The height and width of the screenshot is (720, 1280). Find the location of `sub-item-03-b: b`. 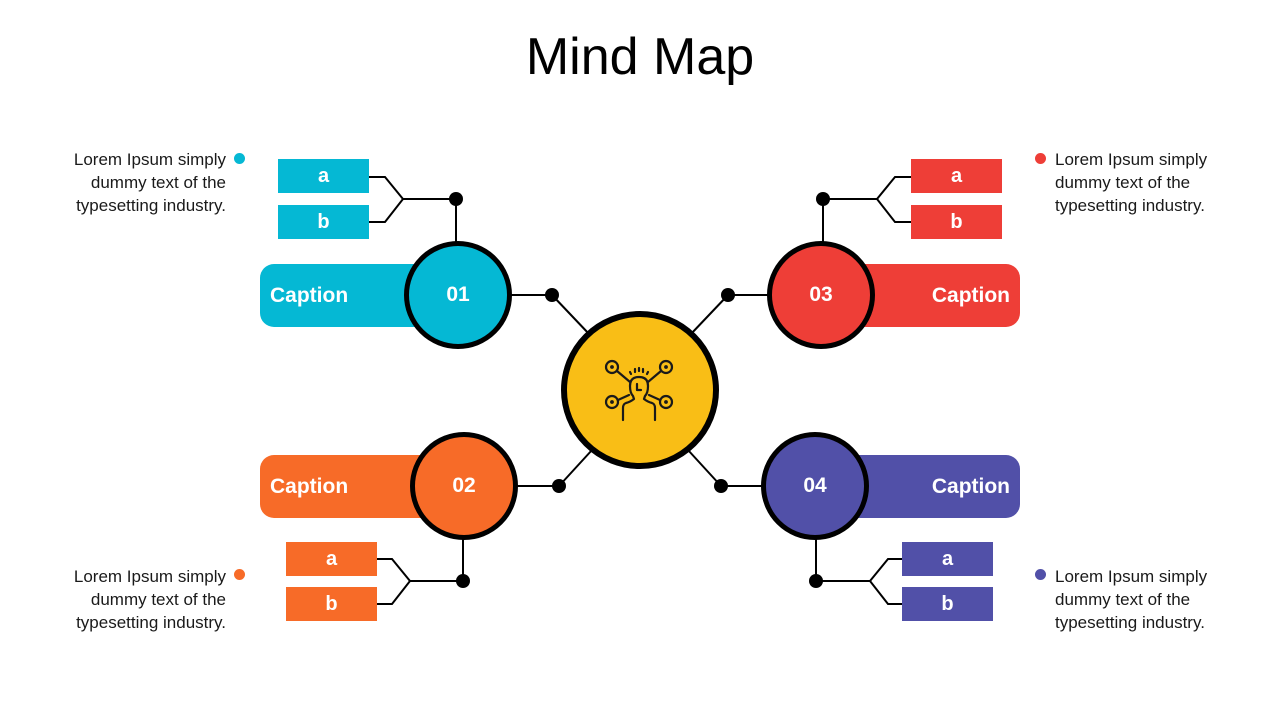

sub-item-03-b: b is located at coordinates (956, 222).